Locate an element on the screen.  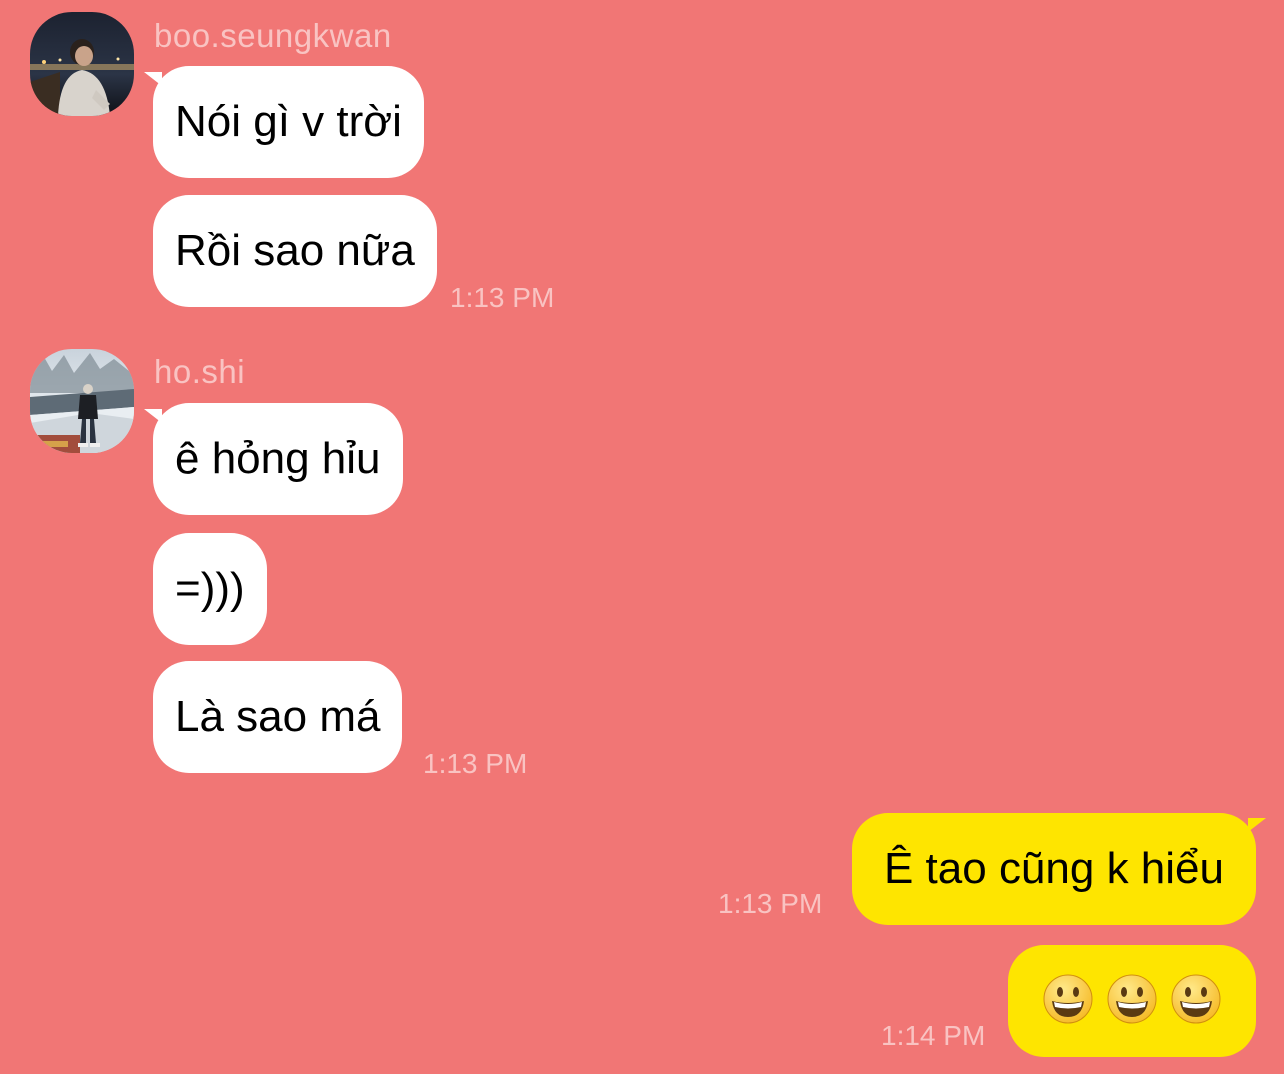
avatar-ho-shi is located at coordinates (82, 401).